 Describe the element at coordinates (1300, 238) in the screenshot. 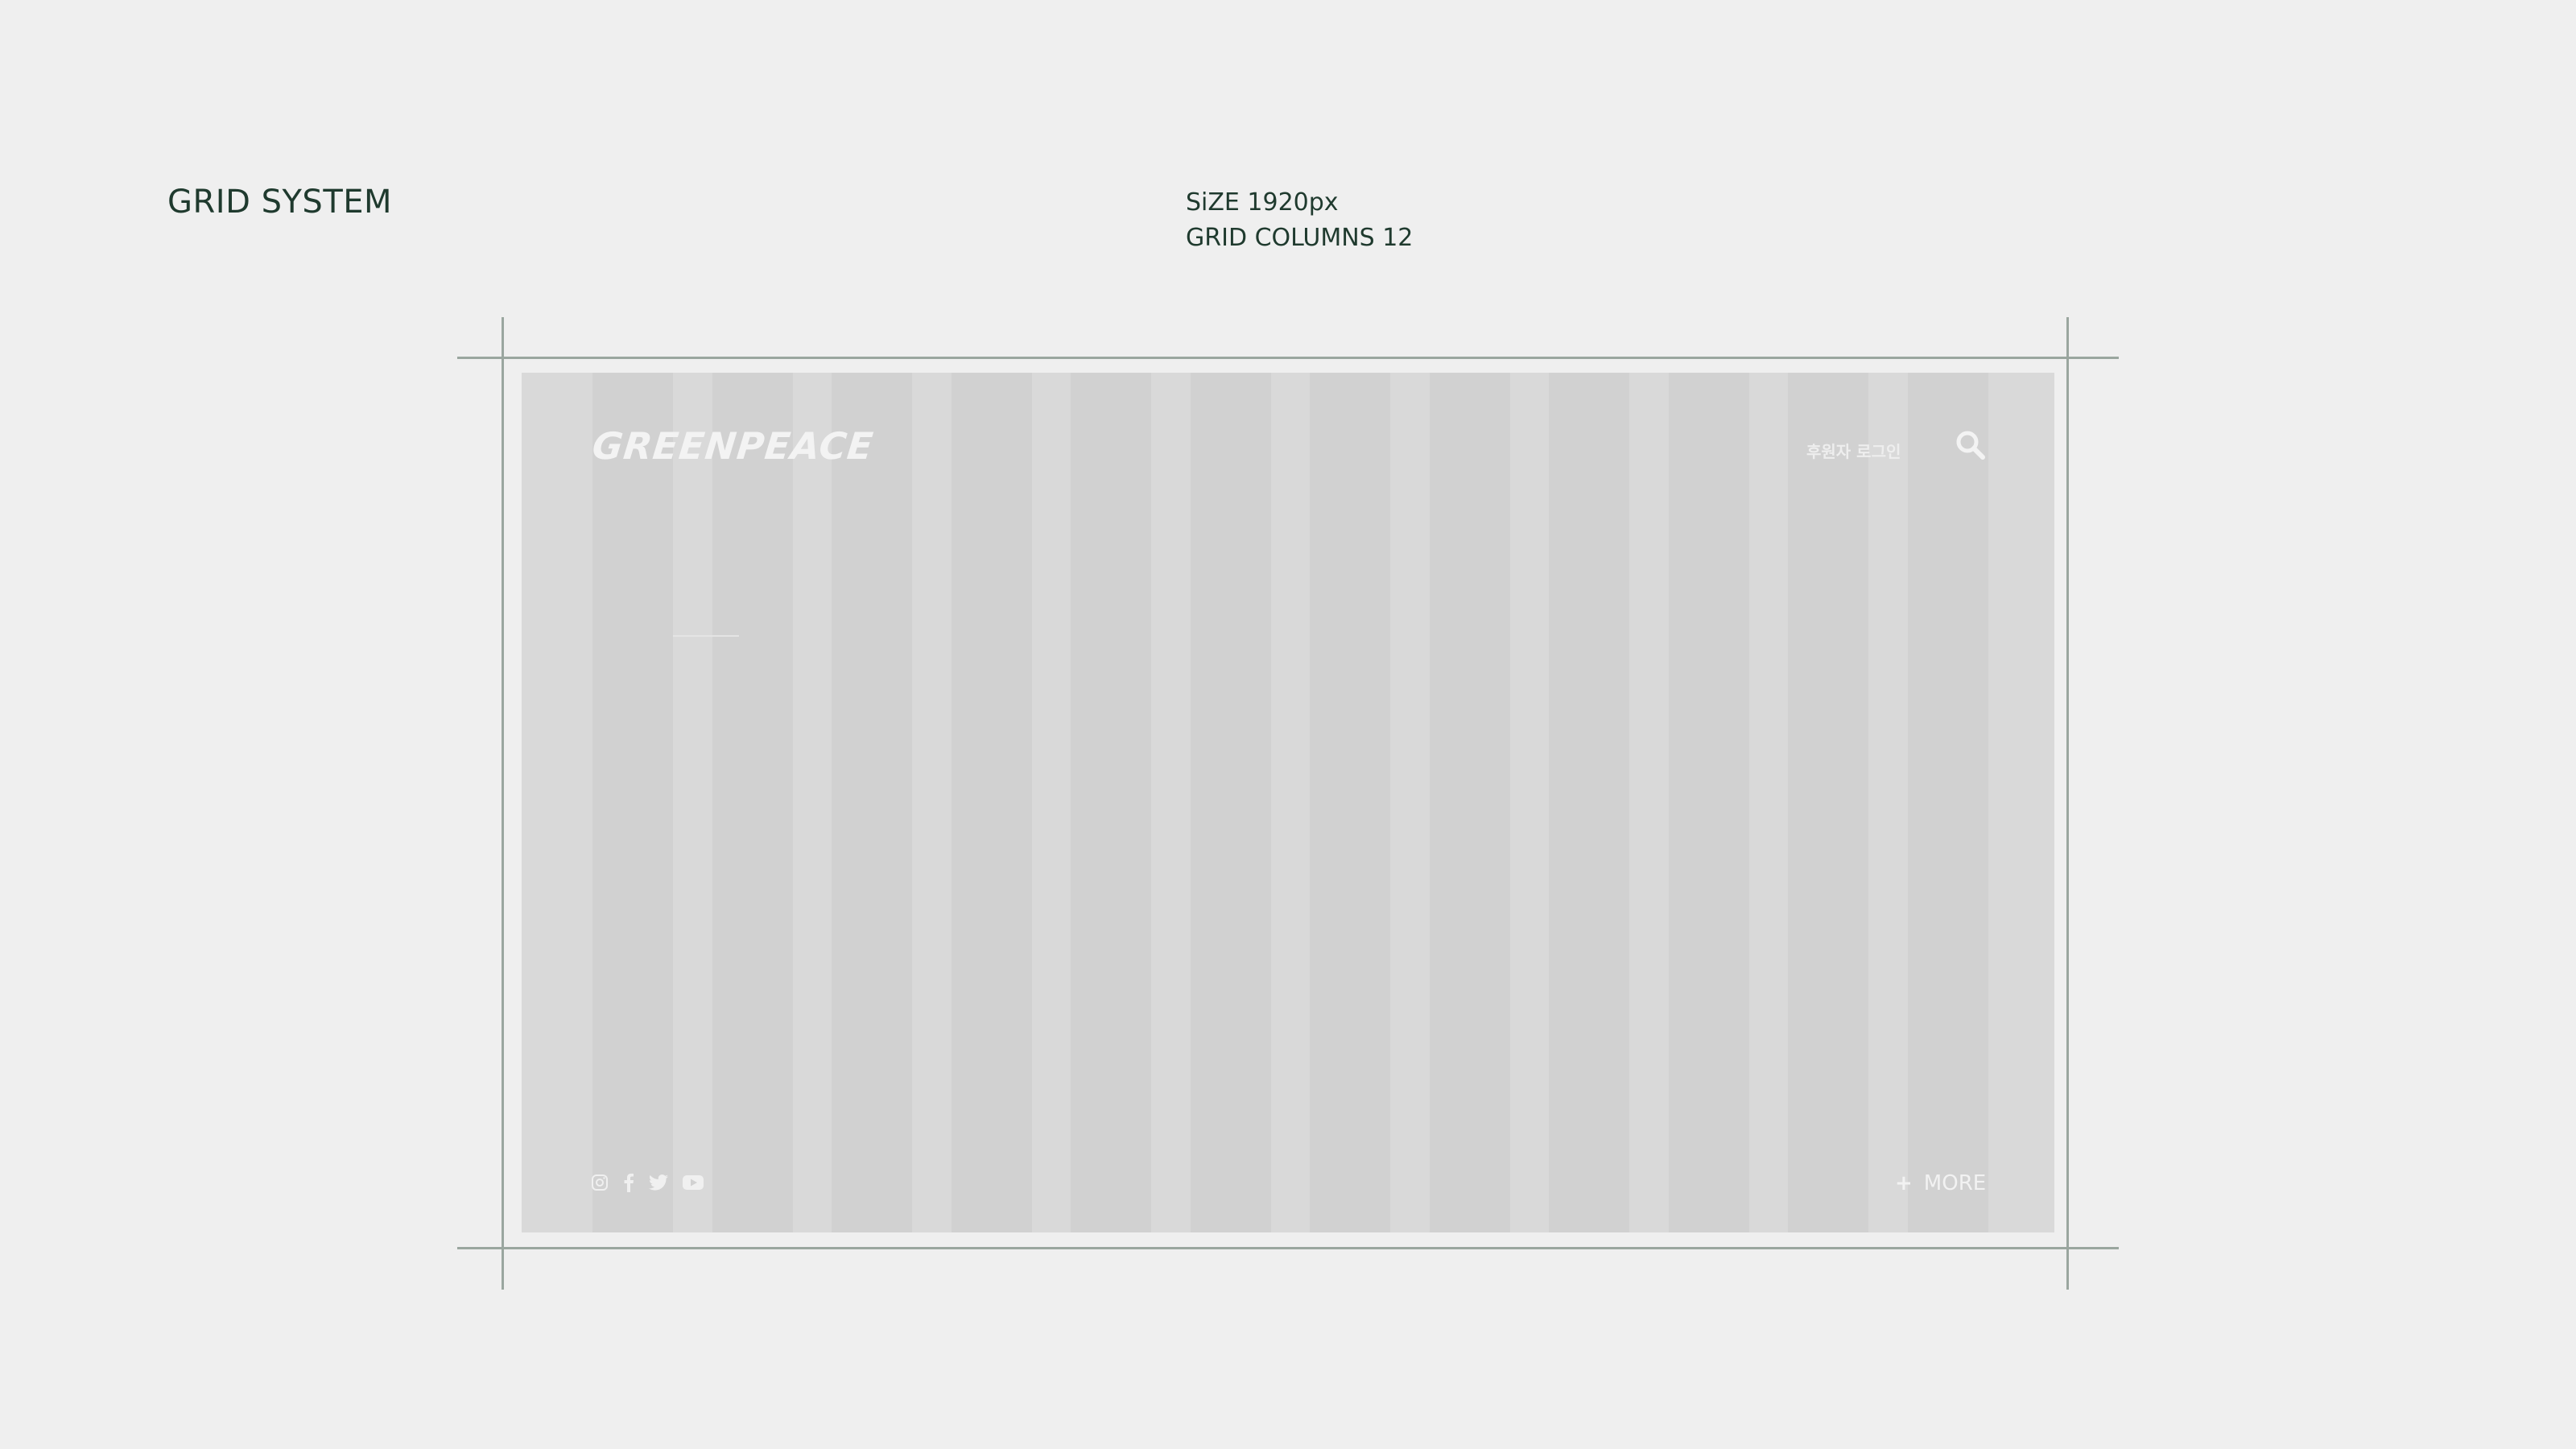

I see `spec-columns: GRID COLUMNS 12` at that location.